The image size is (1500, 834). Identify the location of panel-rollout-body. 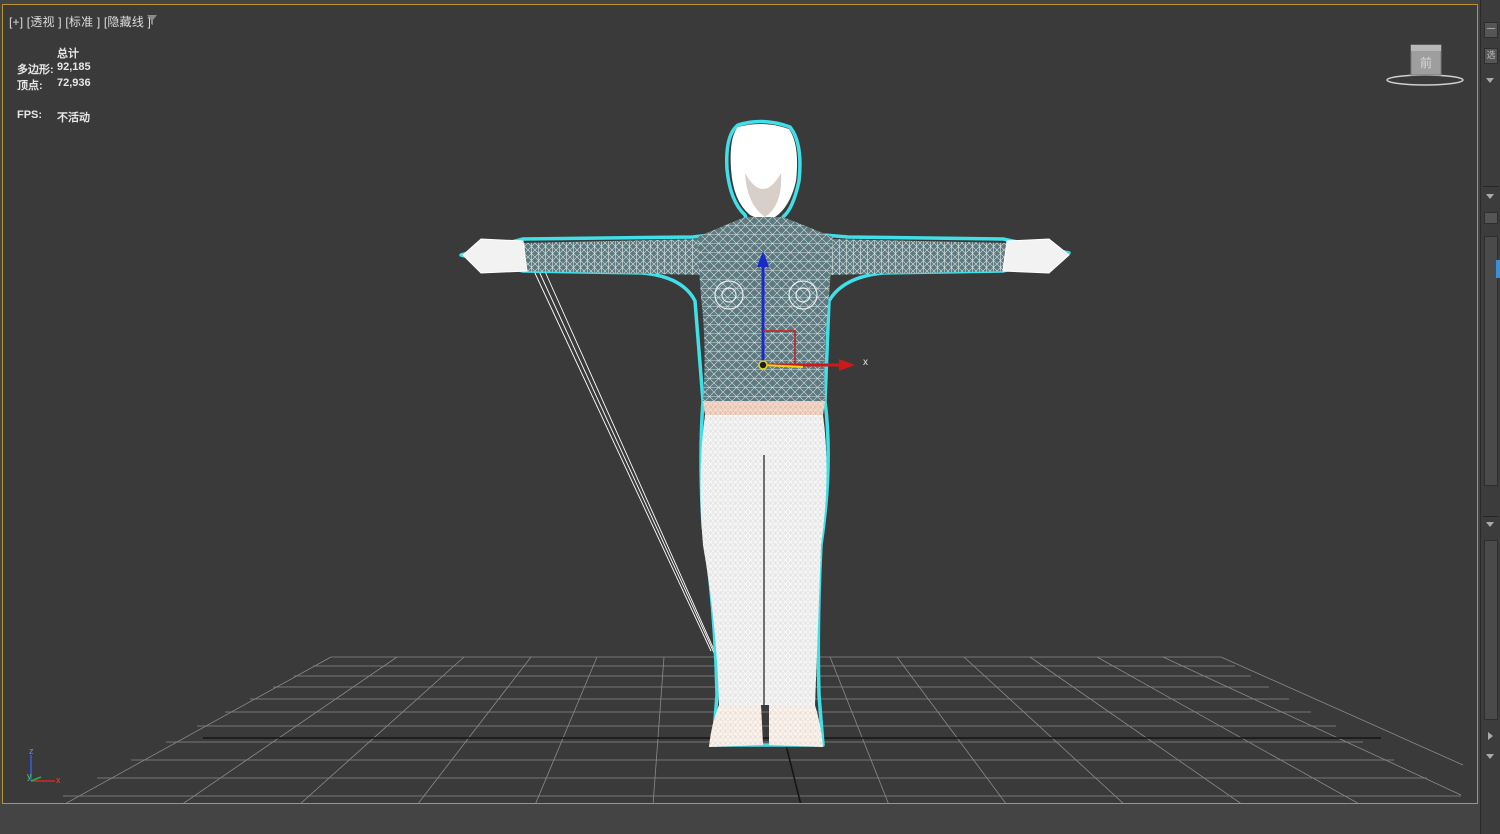
(1491, 630).